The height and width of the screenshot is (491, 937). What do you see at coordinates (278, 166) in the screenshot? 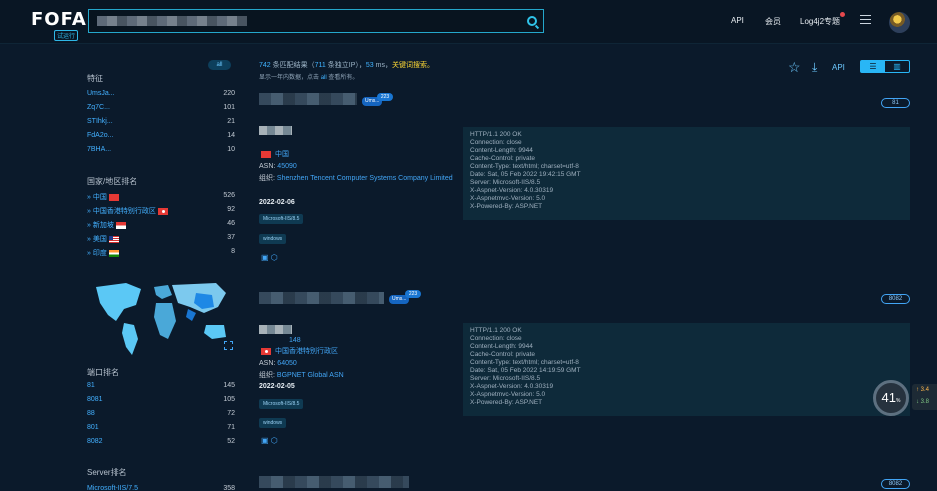
I see `asn-line: ASN: 45090` at bounding box center [278, 166].